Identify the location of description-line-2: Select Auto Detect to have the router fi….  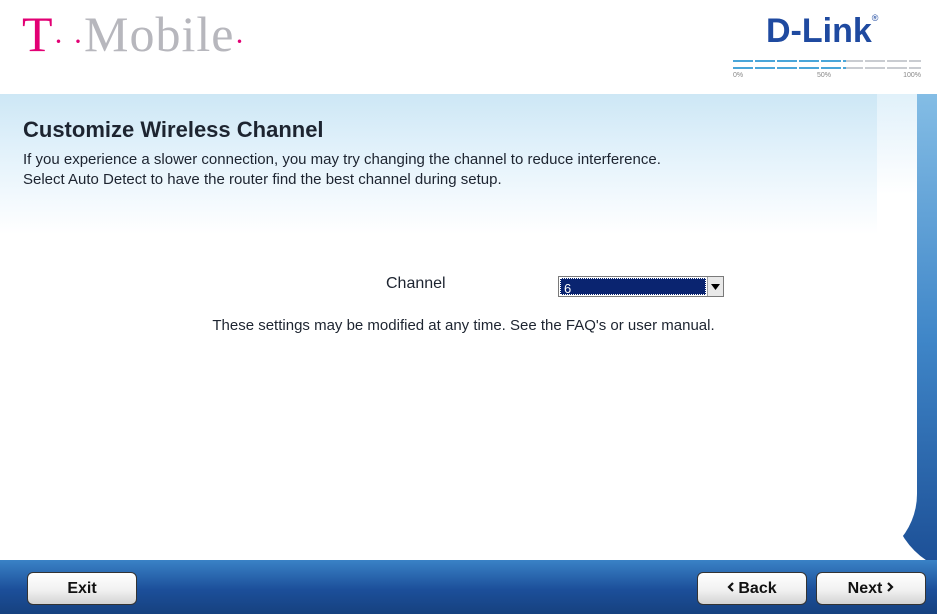
(262, 179).